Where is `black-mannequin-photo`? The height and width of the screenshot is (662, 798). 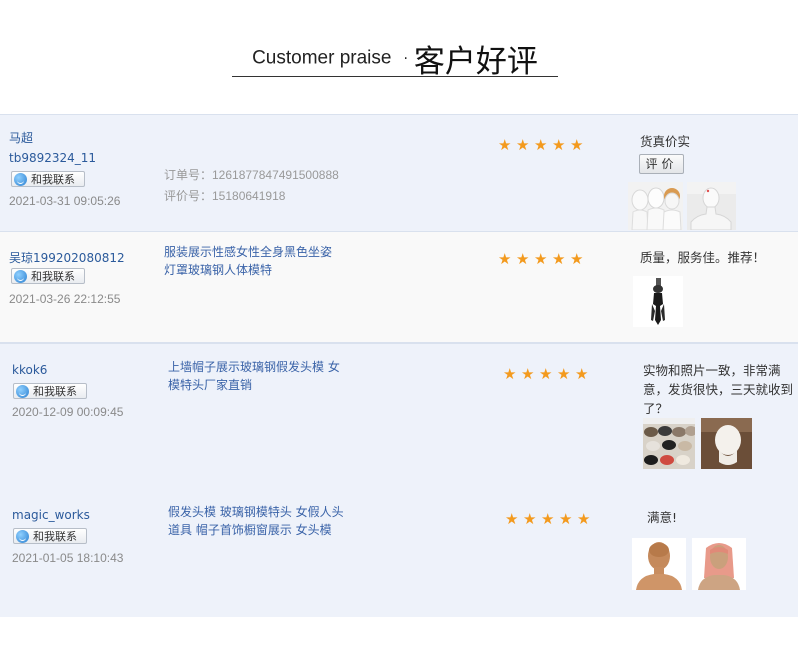
black-mannequin-photo is located at coordinates (658, 301).